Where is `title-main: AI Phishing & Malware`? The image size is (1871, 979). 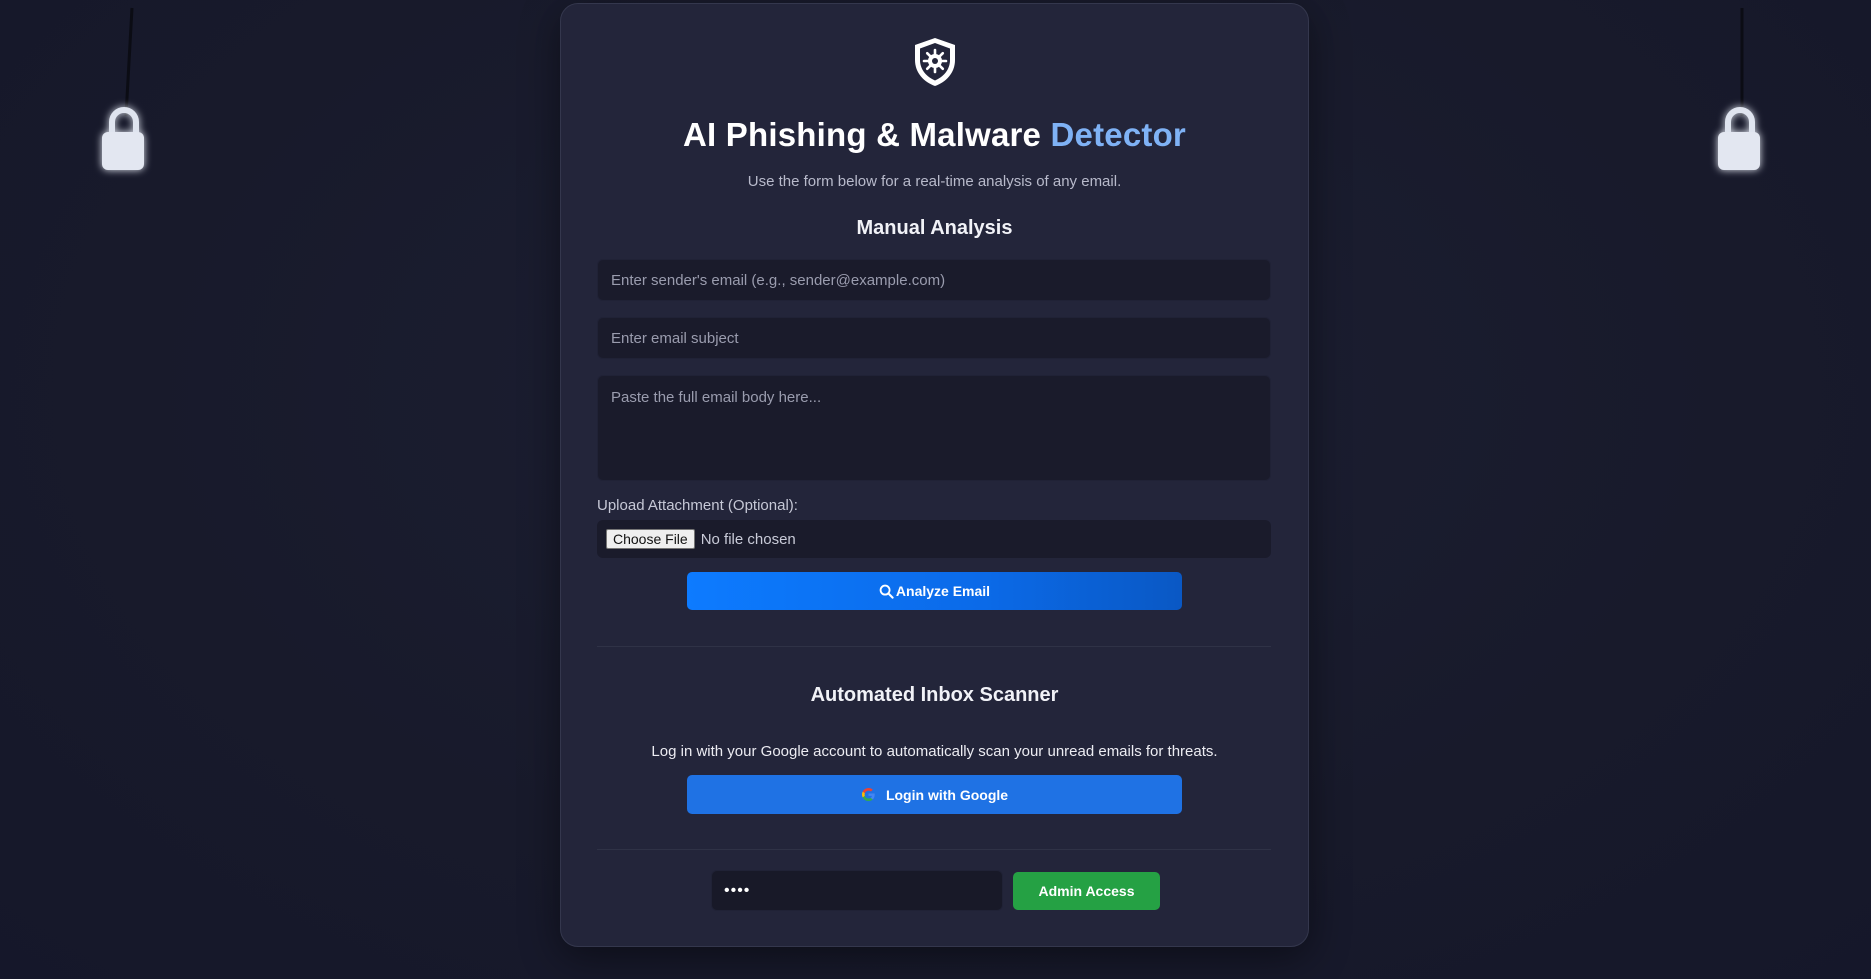
title-main: AI Phishing & Malware is located at coordinates (862, 134).